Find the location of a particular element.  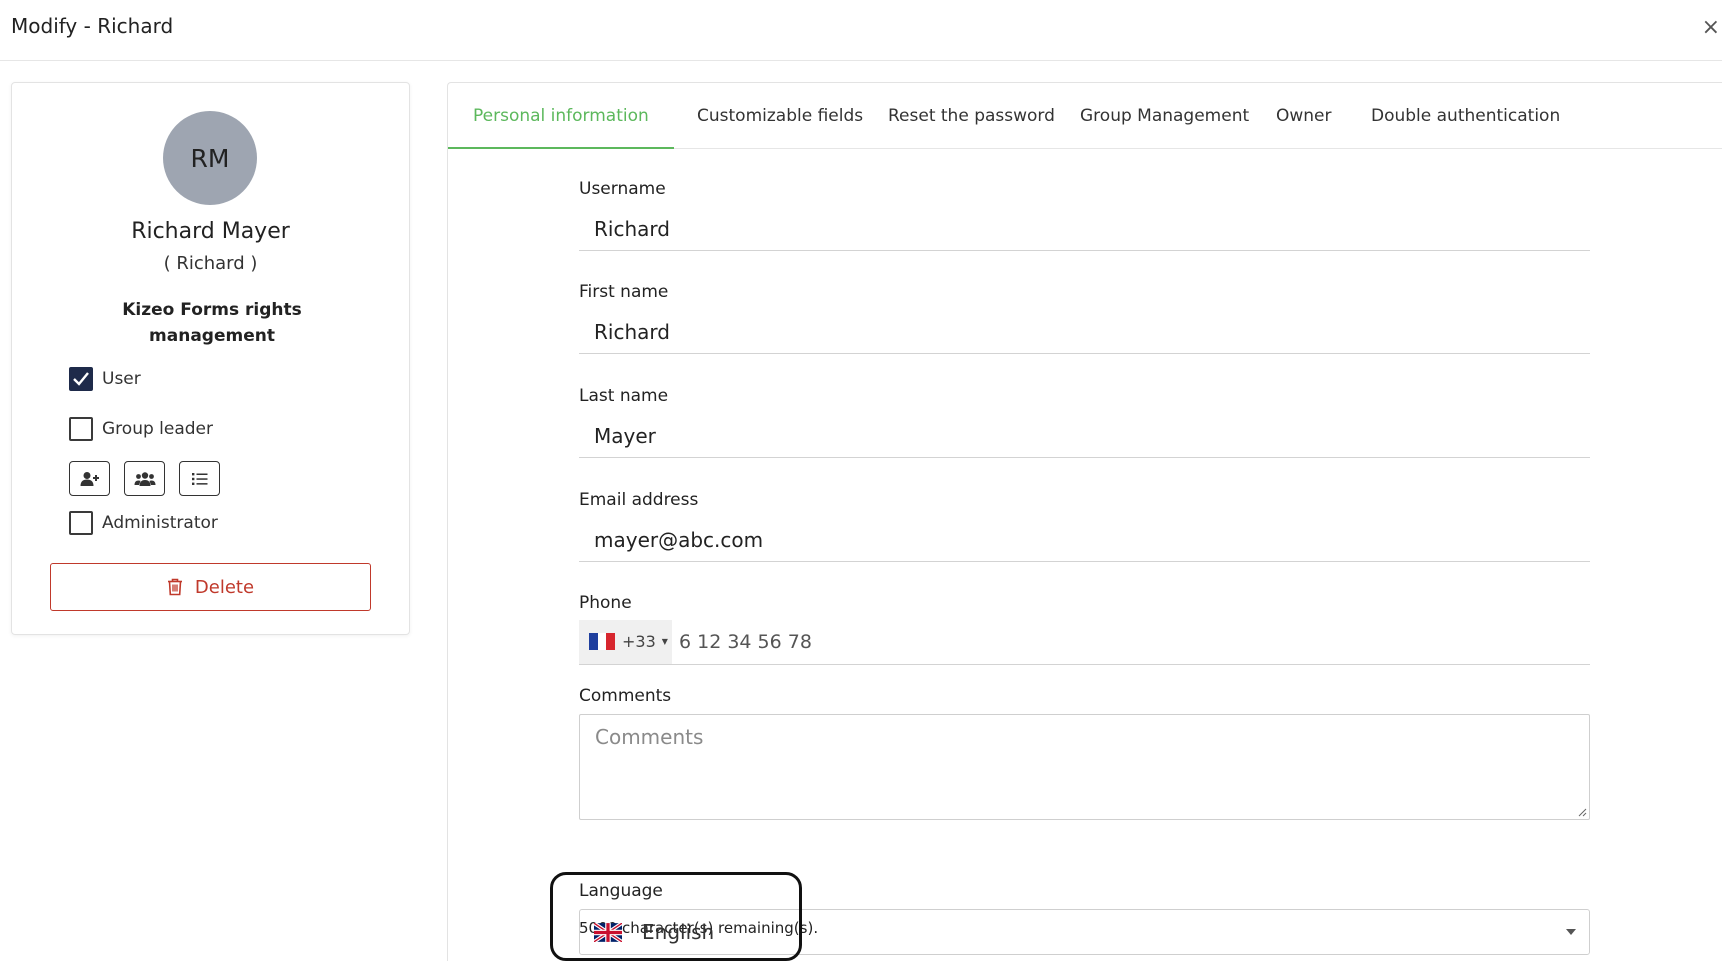

users-group-icon is located at coordinates (144, 478).